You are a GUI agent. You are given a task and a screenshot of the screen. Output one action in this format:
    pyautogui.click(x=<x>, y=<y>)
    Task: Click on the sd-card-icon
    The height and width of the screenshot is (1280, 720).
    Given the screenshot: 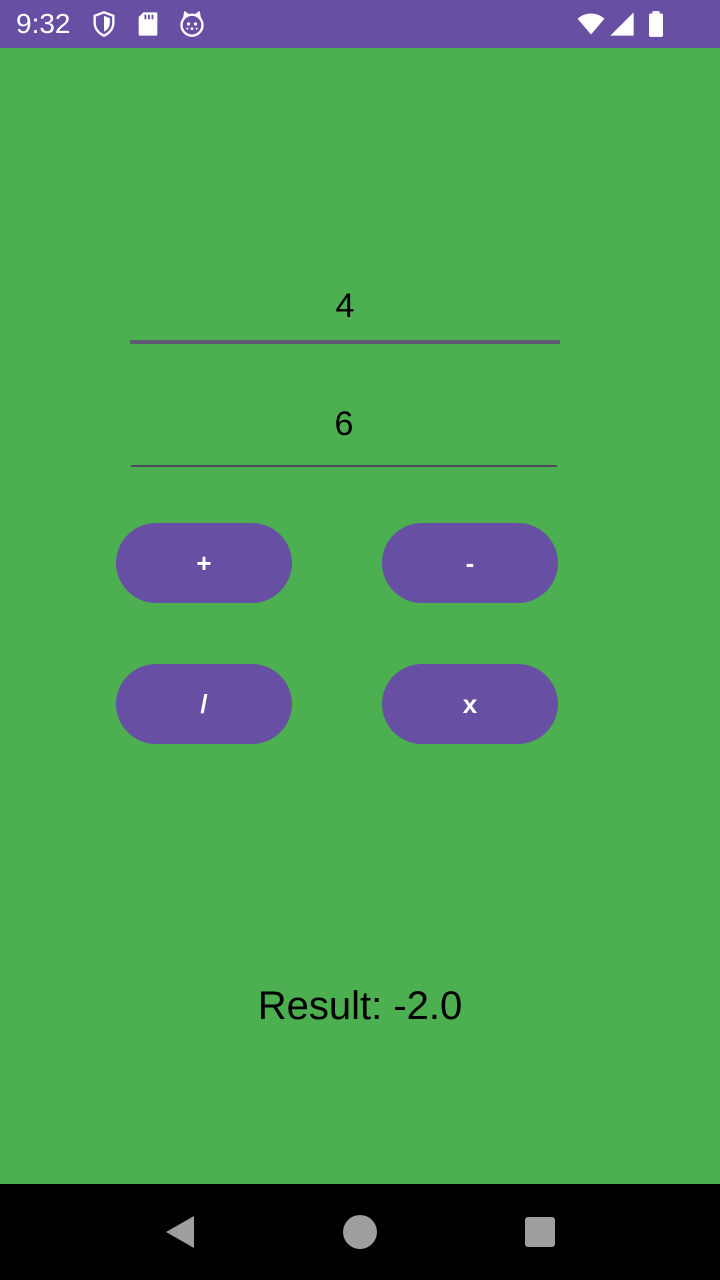 What is the action you would take?
    pyautogui.click(x=148, y=24)
    